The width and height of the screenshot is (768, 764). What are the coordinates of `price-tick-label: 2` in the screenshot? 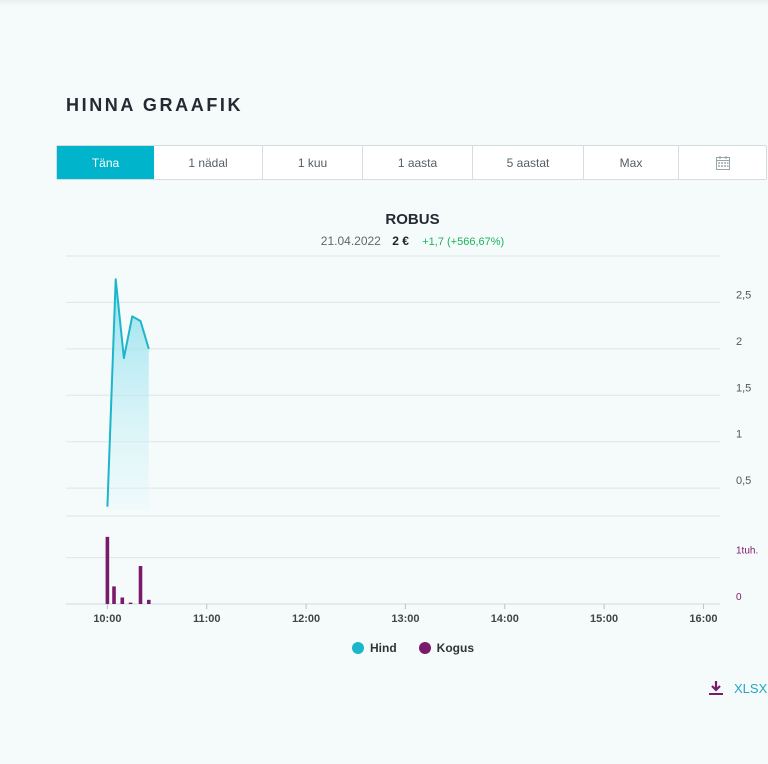 It's located at (739, 342).